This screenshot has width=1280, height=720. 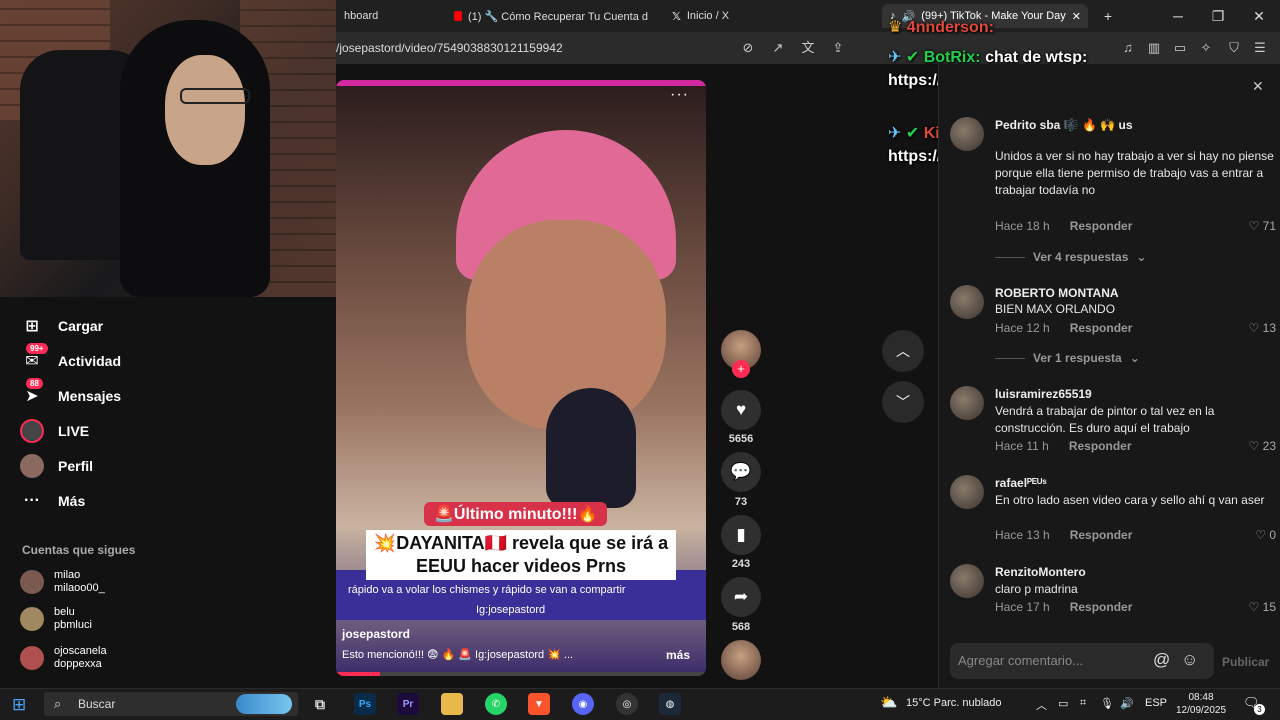 I want to click on video-progress-fill, so click(x=358, y=674).